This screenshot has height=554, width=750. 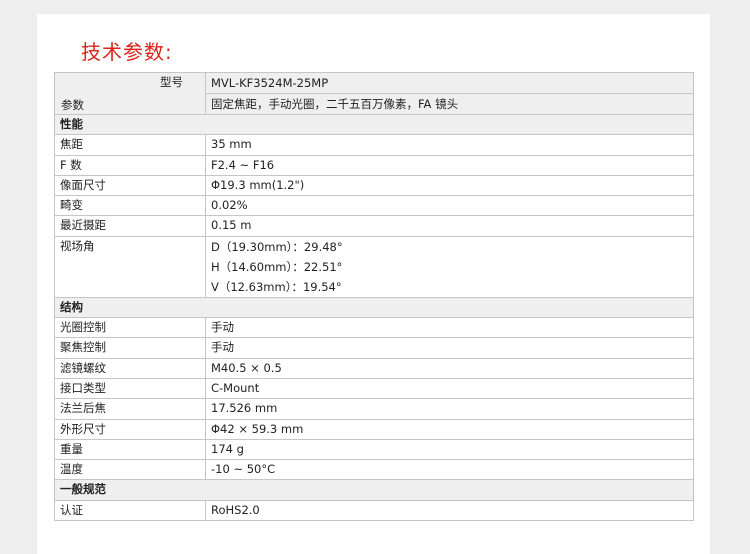 What do you see at coordinates (449, 165) in the screenshot?
I see `row-value: F2.4 ~ F16` at bounding box center [449, 165].